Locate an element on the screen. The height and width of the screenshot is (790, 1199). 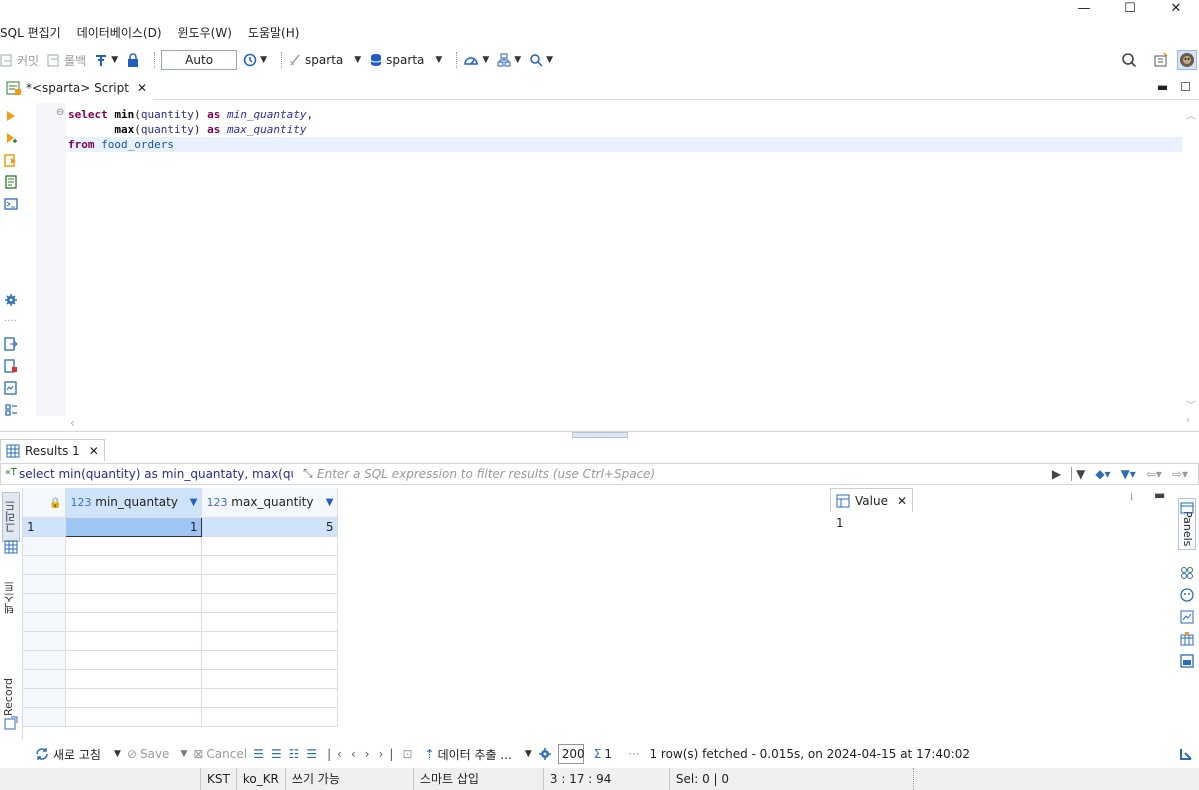
edit-row-icon: ☰ is located at coordinates (260, 754).